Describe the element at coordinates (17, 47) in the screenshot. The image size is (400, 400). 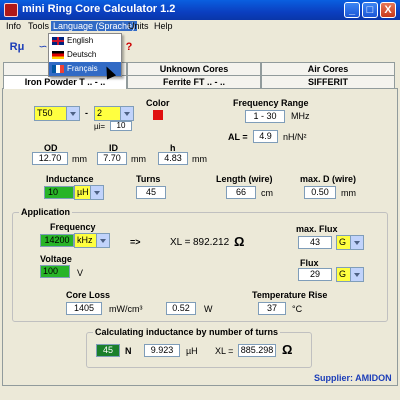
I see `calculator-icon: Rμ` at that location.